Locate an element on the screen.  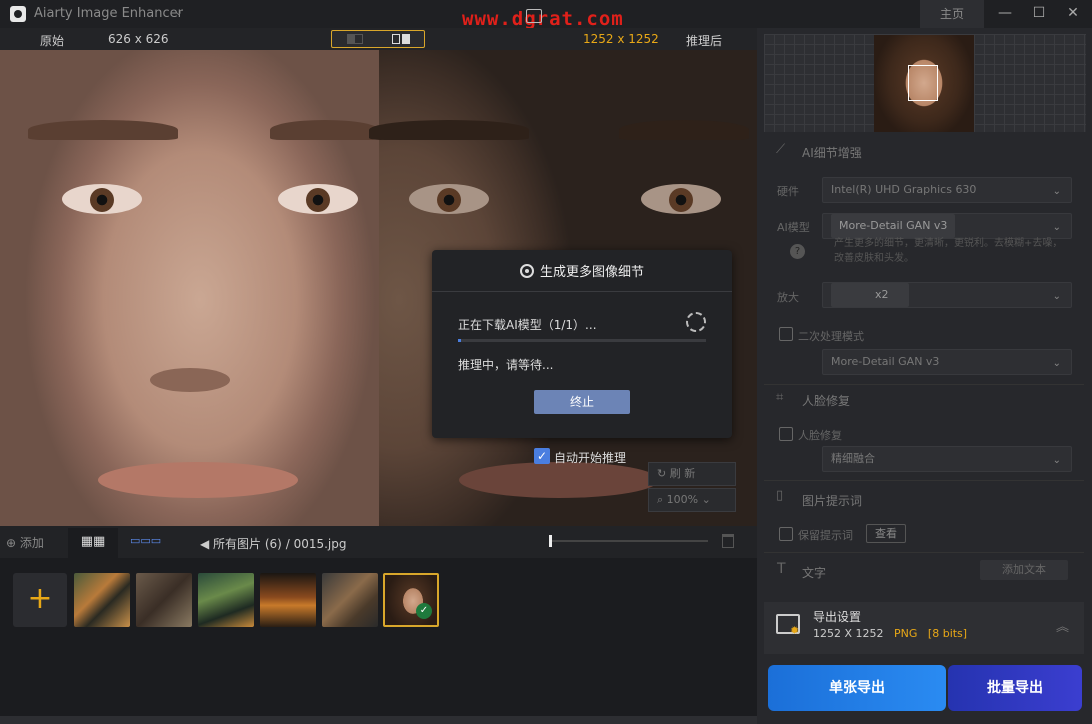
original-label: 原始 is located at coordinates (52, 41).